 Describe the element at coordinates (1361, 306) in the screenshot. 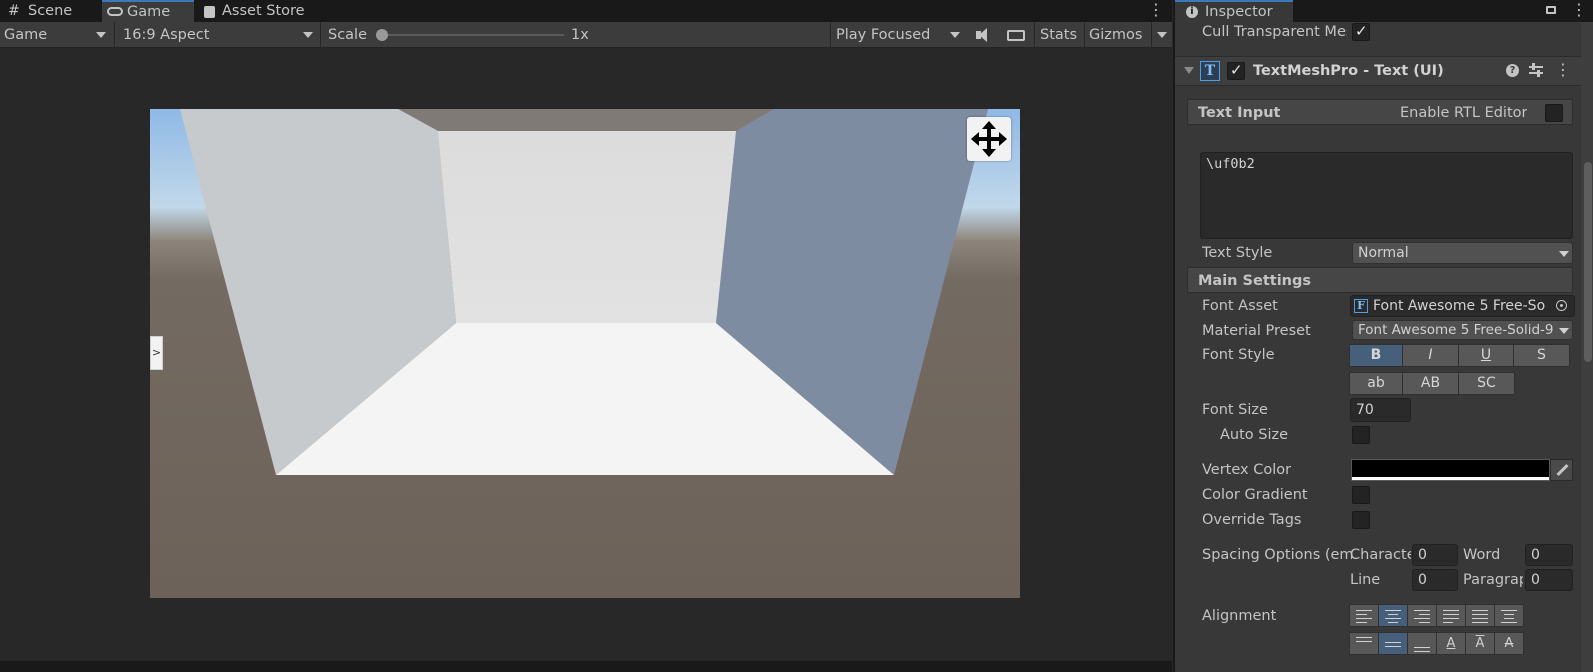

I see `font-asset-icon: F` at that location.